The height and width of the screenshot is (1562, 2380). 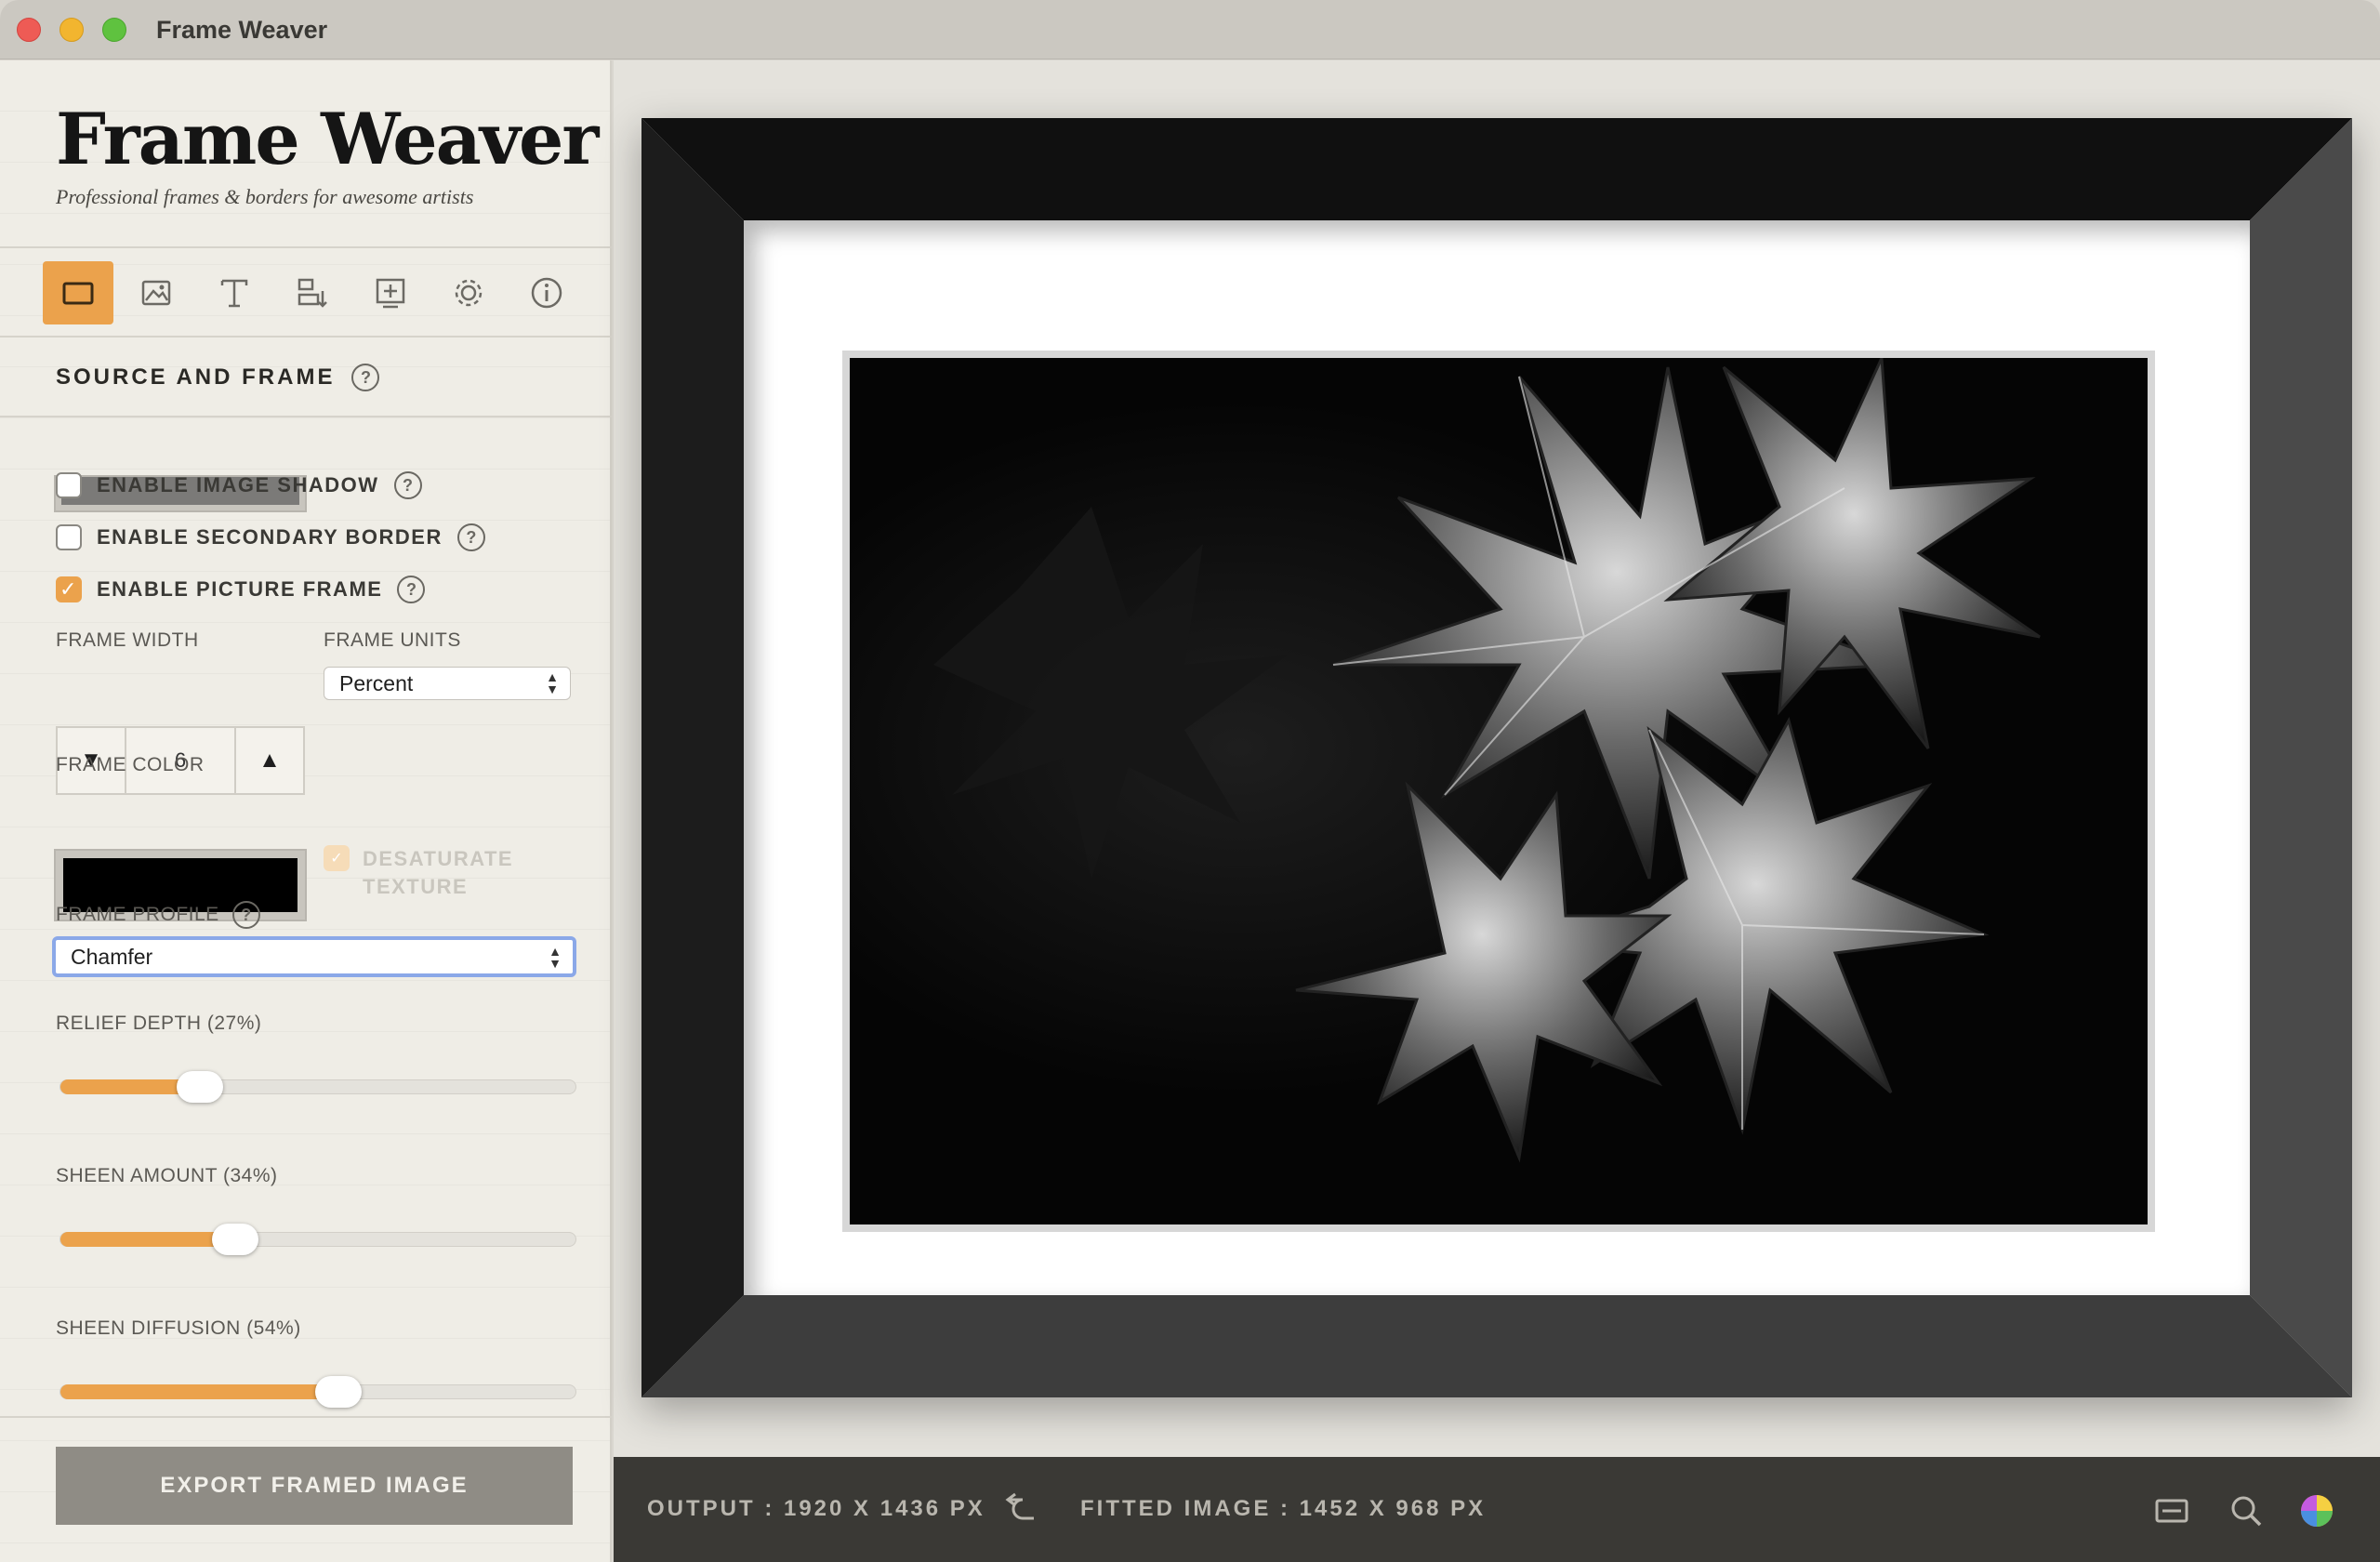 I want to click on frame-profile-label: FRAME PROFILE, so click(x=137, y=915).